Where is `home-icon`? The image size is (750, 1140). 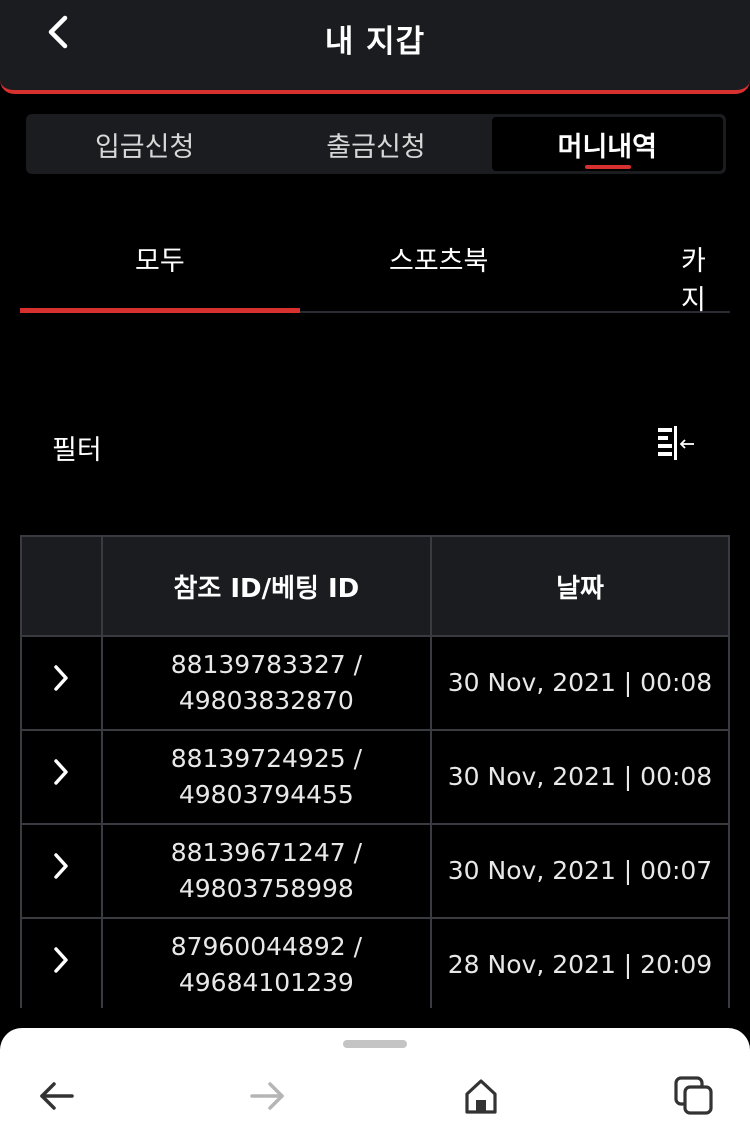
home-icon is located at coordinates (481, 1096).